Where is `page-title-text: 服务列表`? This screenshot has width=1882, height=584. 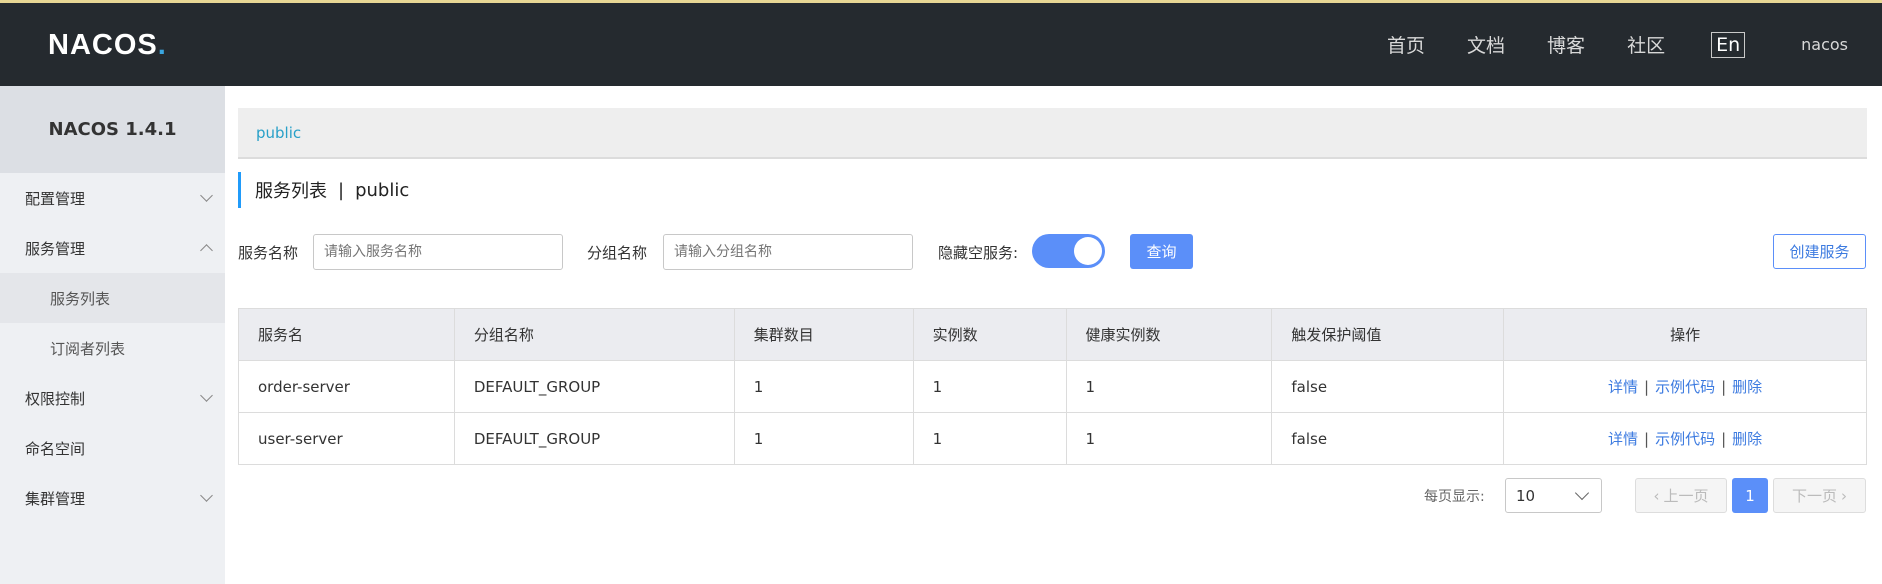 page-title-text: 服务列表 is located at coordinates (291, 191).